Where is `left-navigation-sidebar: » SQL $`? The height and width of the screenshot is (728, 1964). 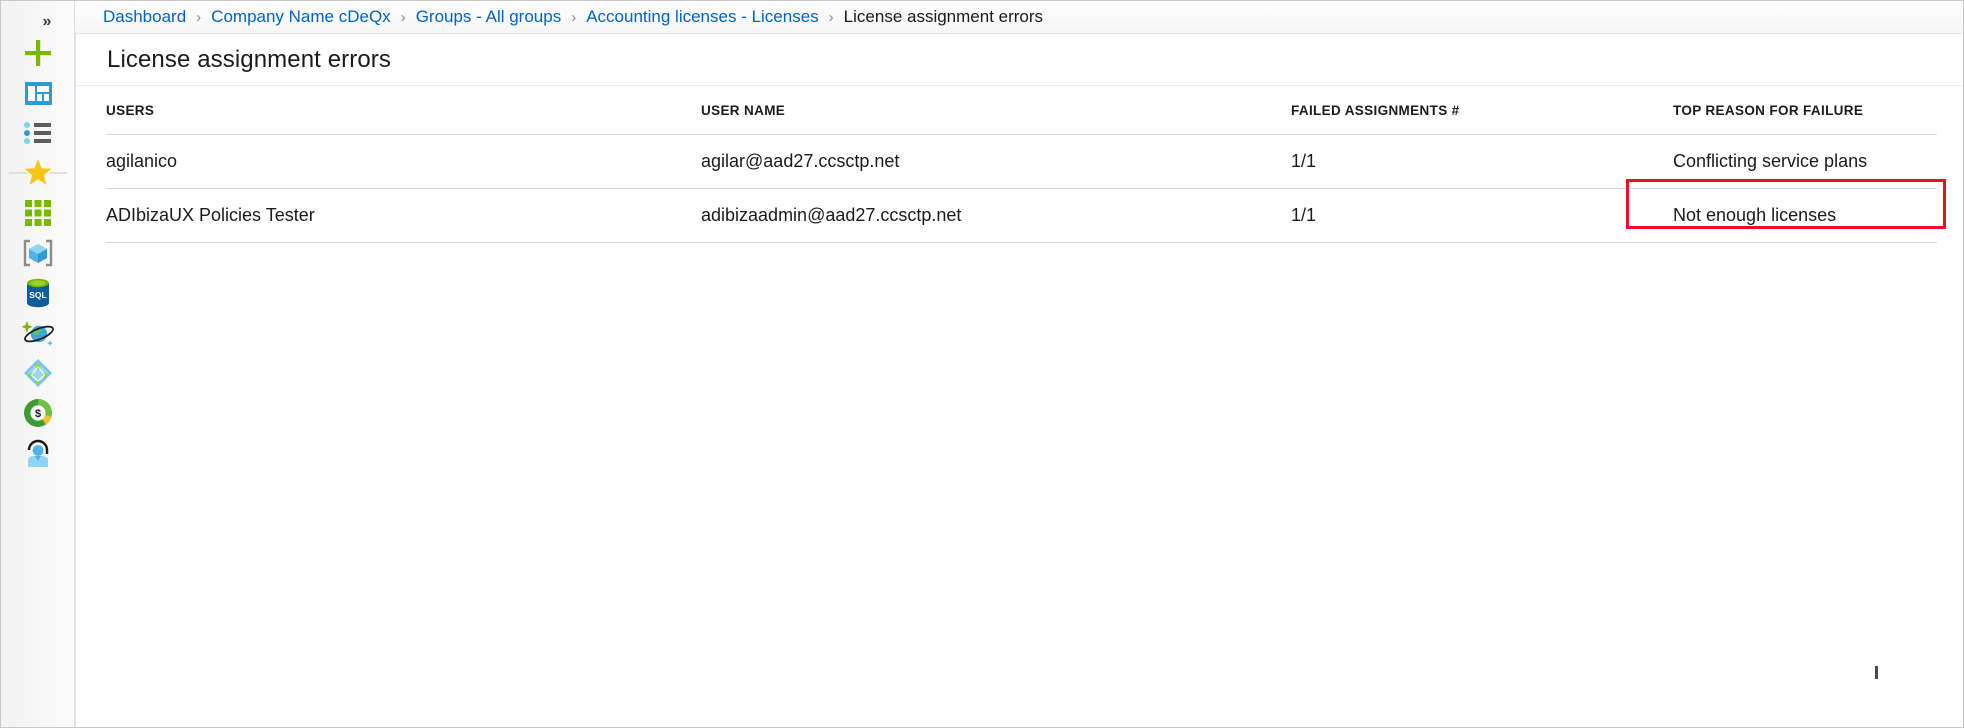
left-navigation-sidebar: » SQL $ is located at coordinates (71, 364).